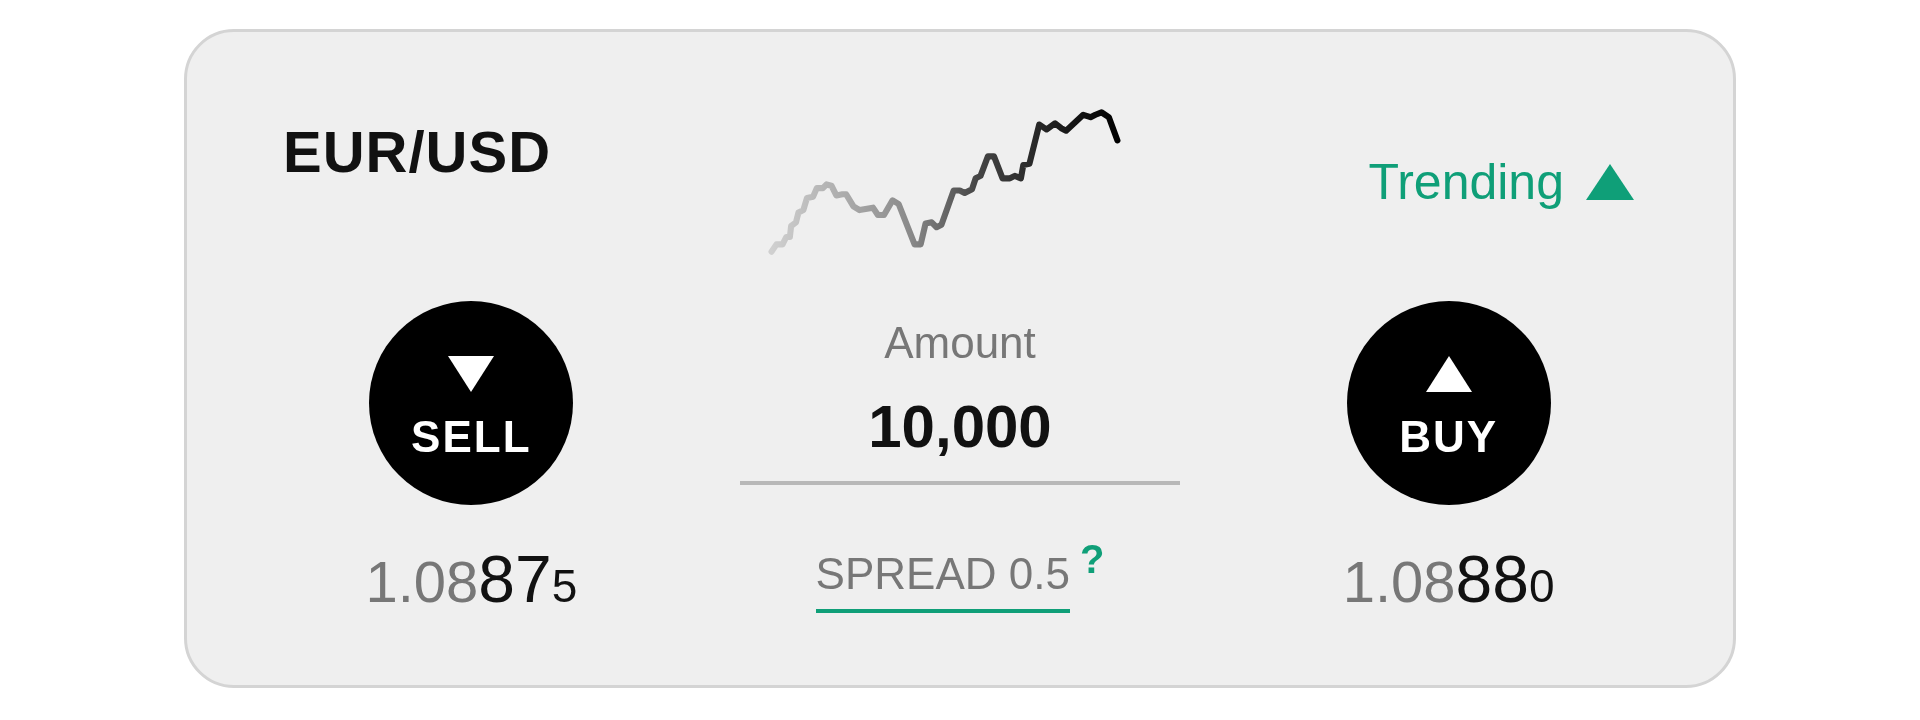 This screenshot has height=720, width=1920. What do you see at coordinates (471, 579) in the screenshot?
I see `price-quote: 1.08875` at bounding box center [471, 579].